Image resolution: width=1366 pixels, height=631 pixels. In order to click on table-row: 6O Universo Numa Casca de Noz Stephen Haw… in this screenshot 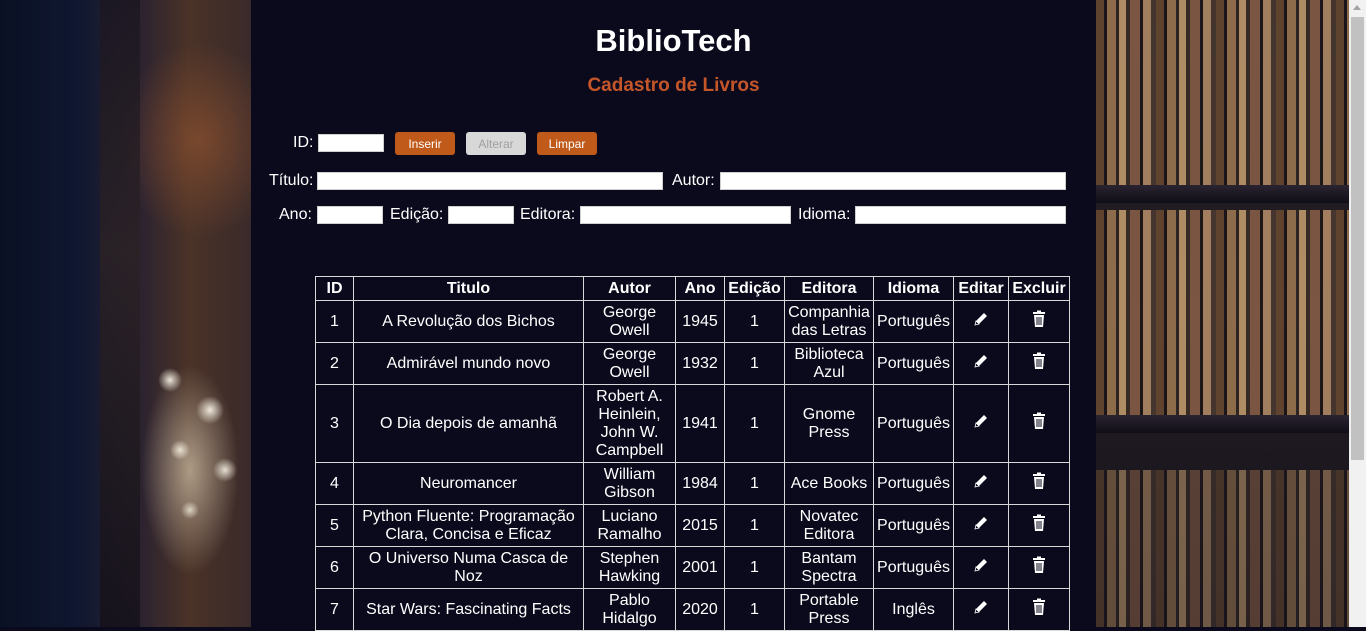, I will do `click(692, 567)`.